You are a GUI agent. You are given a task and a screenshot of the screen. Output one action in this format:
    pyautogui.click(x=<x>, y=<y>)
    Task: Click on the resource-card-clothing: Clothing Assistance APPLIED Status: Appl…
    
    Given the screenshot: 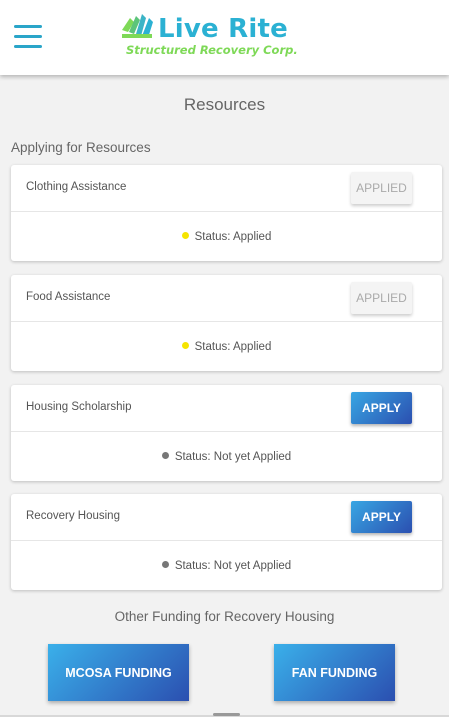 What is the action you would take?
    pyautogui.click(x=226, y=213)
    